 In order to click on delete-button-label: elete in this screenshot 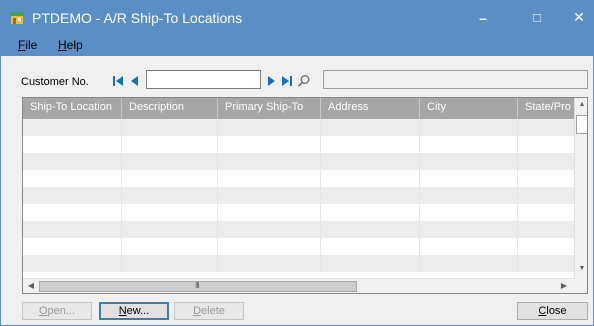, I will do `click(213, 311)`.